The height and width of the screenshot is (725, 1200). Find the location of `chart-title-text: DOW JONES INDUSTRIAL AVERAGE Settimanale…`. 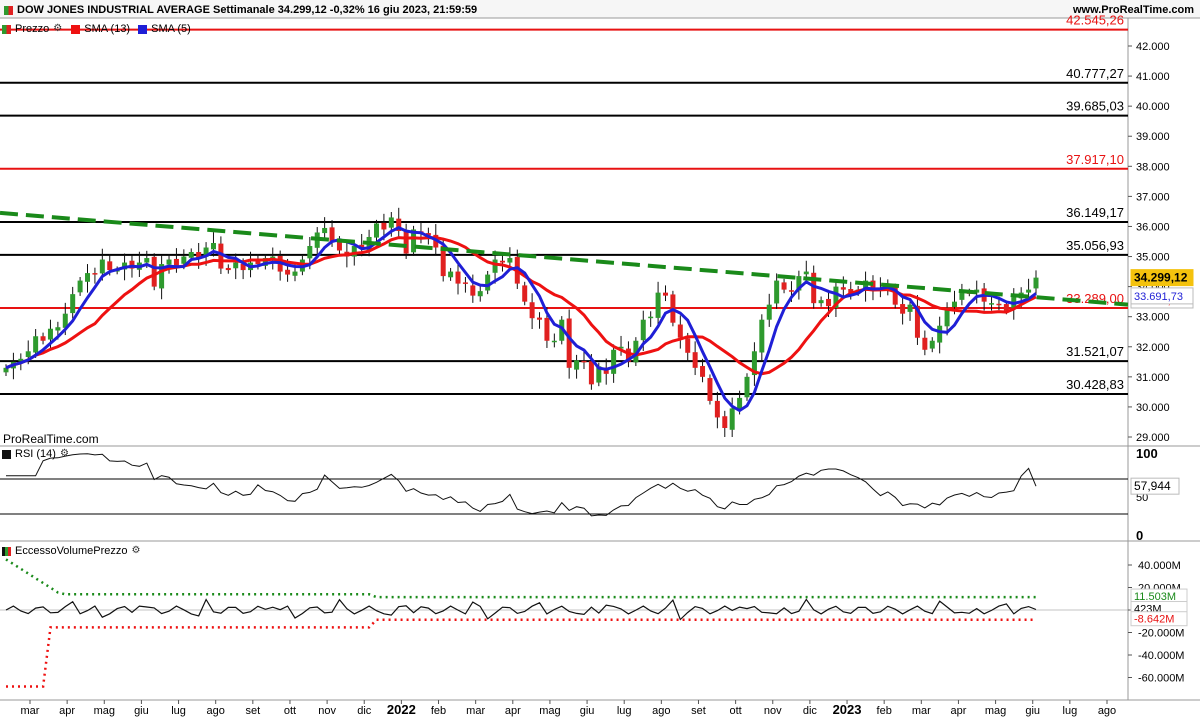

chart-title-text: DOW JONES INDUSTRIAL AVERAGE Settimanale… is located at coordinates (247, 10).